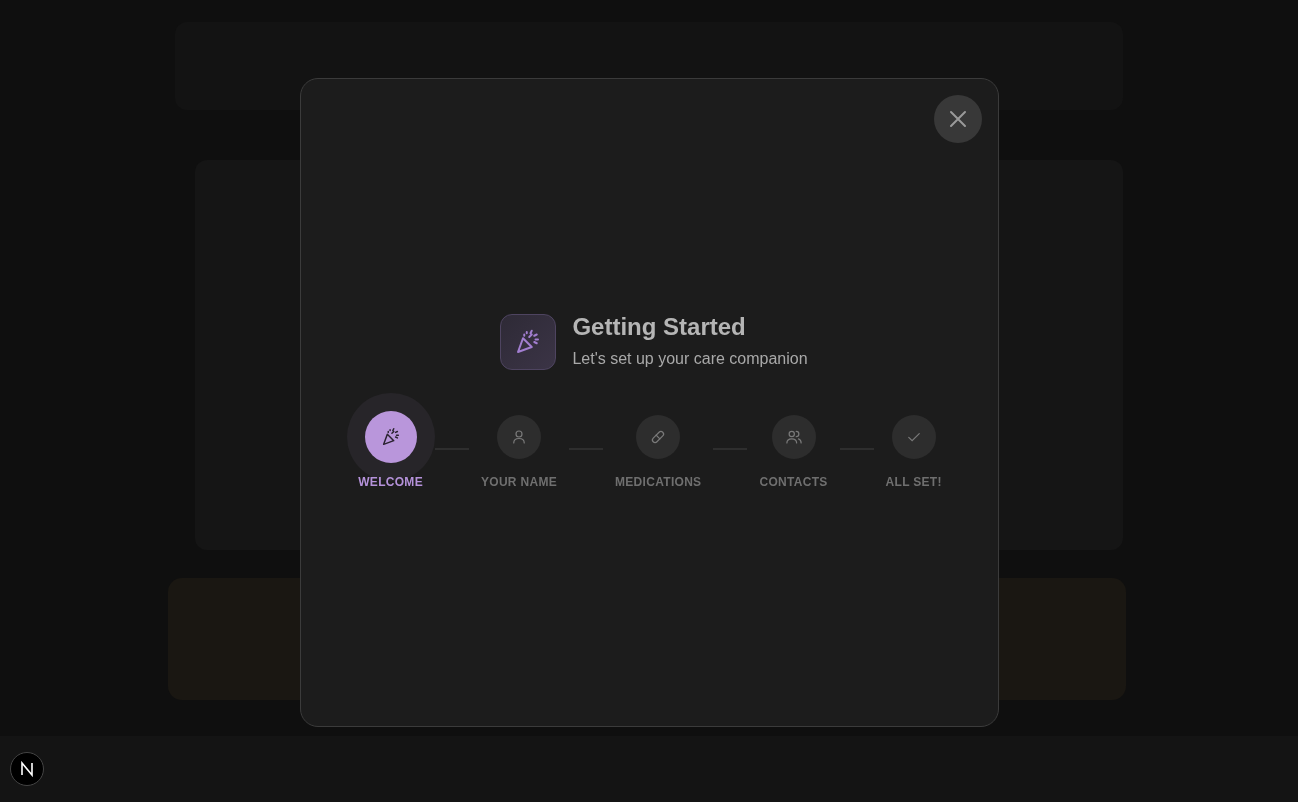 This screenshot has height=802, width=1298. Describe the element at coordinates (690, 359) in the screenshot. I see `dialog-subtitle: Let's set up your care companion` at that location.